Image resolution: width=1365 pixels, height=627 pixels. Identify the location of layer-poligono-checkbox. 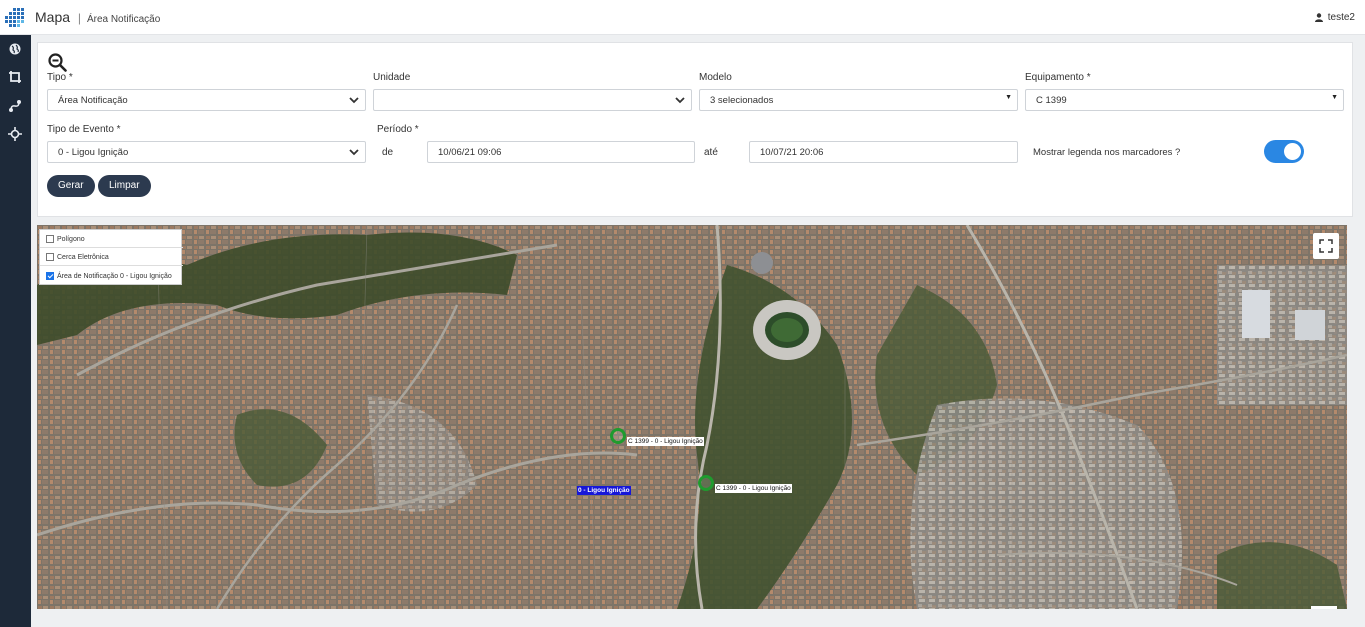
(50, 239).